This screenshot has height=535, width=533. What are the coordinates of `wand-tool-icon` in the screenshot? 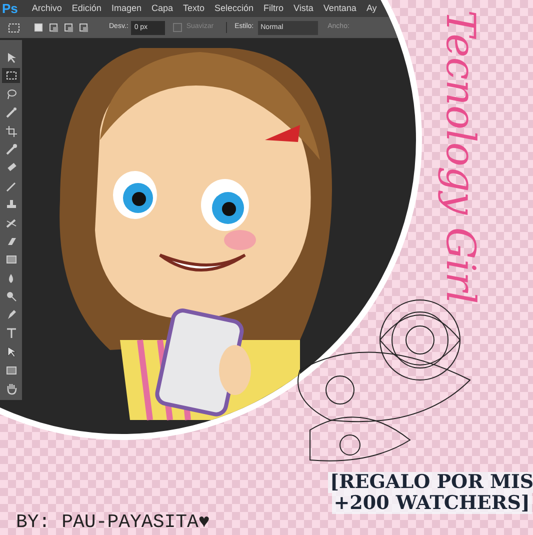 It's located at (11, 113).